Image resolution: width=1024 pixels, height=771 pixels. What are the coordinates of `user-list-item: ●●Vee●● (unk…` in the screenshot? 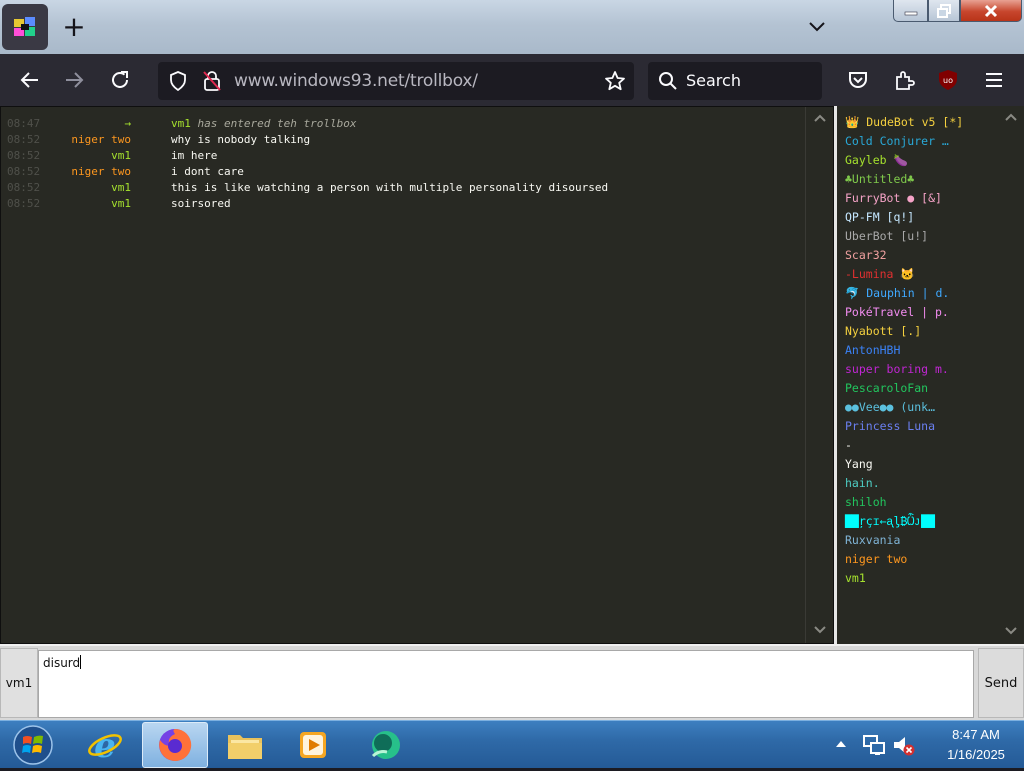 It's located at (890, 409).